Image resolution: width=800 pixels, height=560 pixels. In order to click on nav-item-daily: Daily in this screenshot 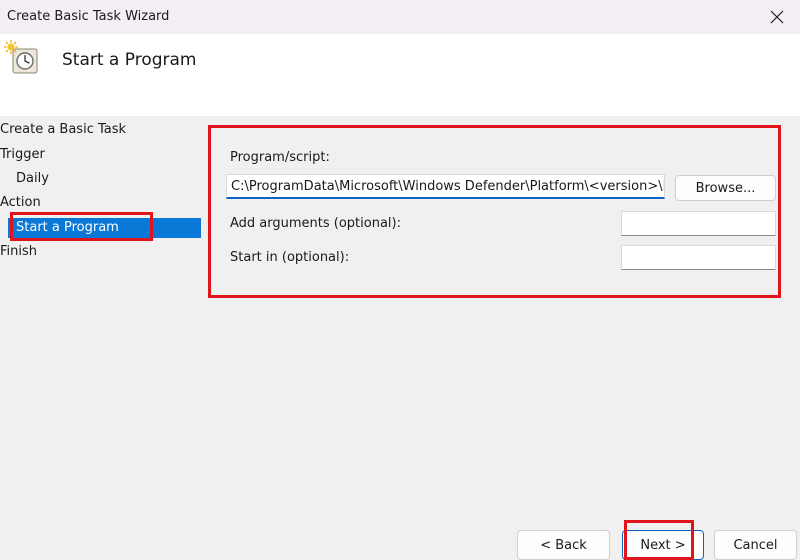, I will do `click(24, 179)`.